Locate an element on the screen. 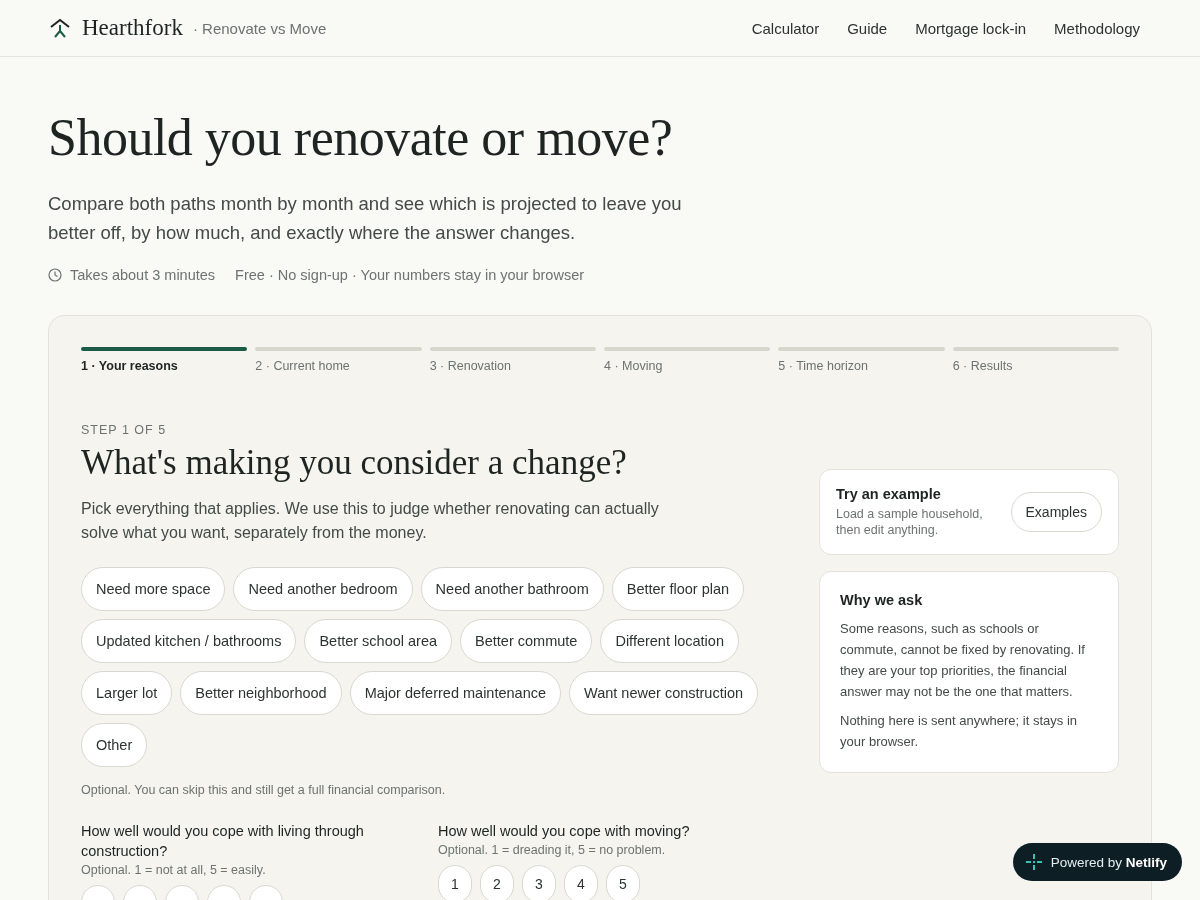 The width and height of the screenshot is (1200, 900). rating-button: 1 is located at coordinates (455, 882).